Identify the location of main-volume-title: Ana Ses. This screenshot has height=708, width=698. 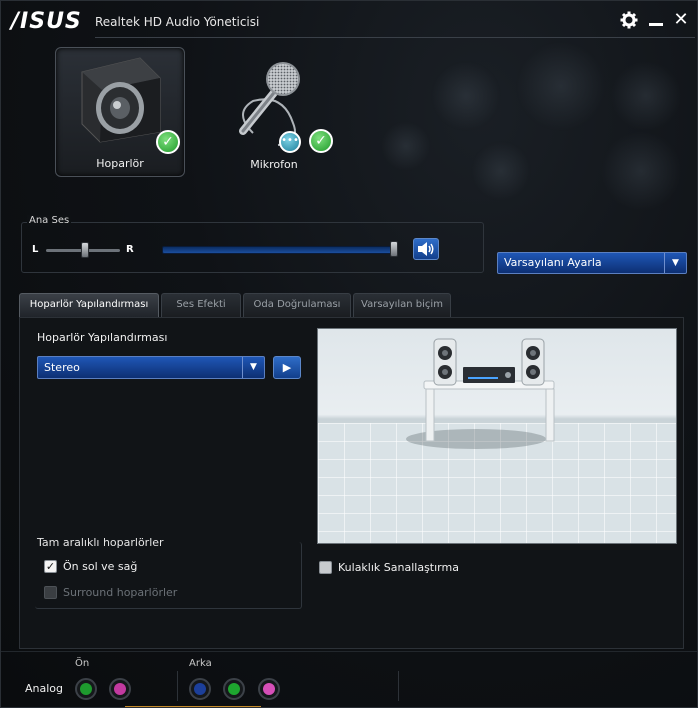
(49, 220).